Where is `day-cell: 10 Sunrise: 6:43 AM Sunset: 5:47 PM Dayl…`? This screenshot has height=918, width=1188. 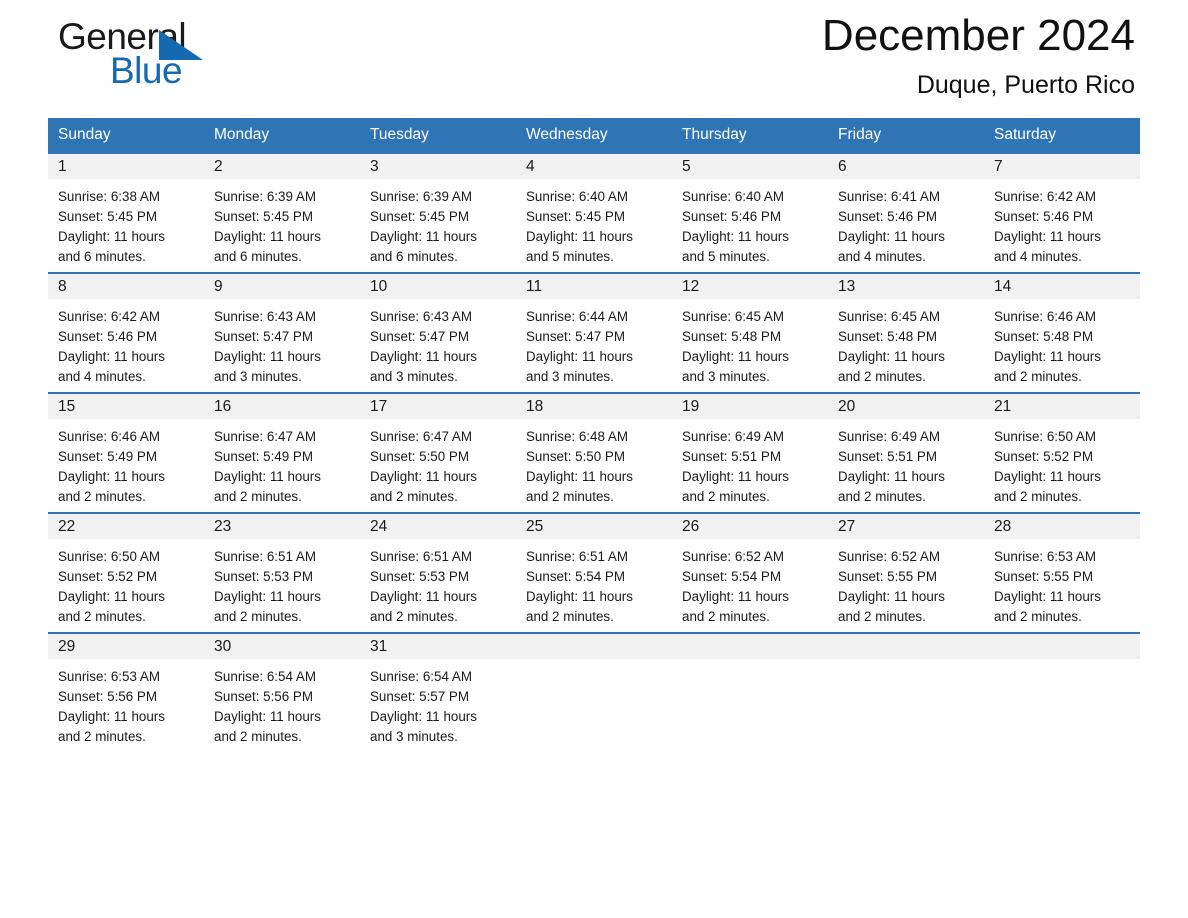 day-cell: 10 Sunrise: 6:43 AM Sunset: 5:47 PM Dayl… is located at coordinates (438, 332).